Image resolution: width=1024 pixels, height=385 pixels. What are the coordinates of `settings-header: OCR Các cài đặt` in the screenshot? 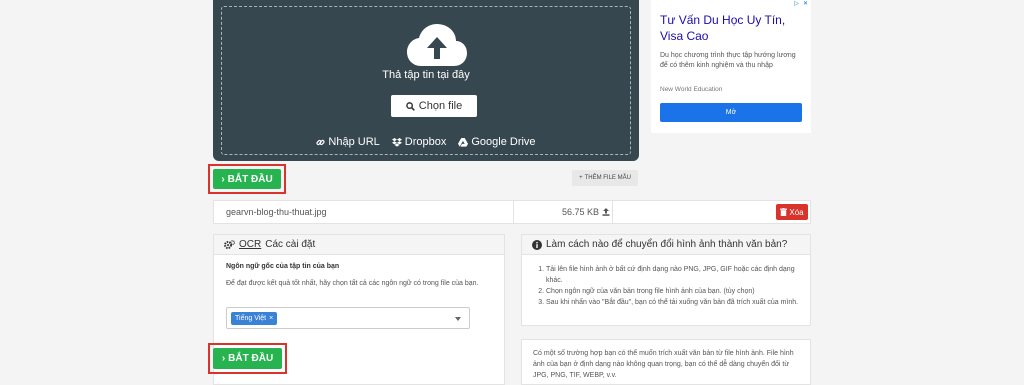 It's located at (359, 245).